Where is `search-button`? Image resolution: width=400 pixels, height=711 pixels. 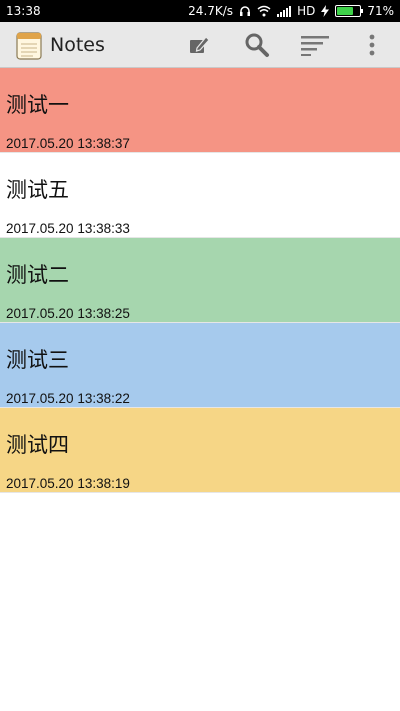 search-button is located at coordinates (257, 45).